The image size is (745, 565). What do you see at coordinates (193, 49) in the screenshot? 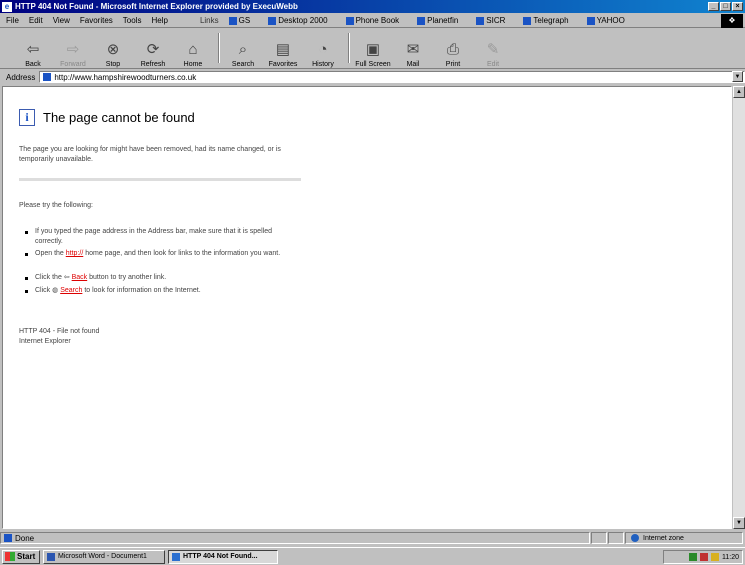
I see `home-icon: ⌂` at bounding box center [193, 49].